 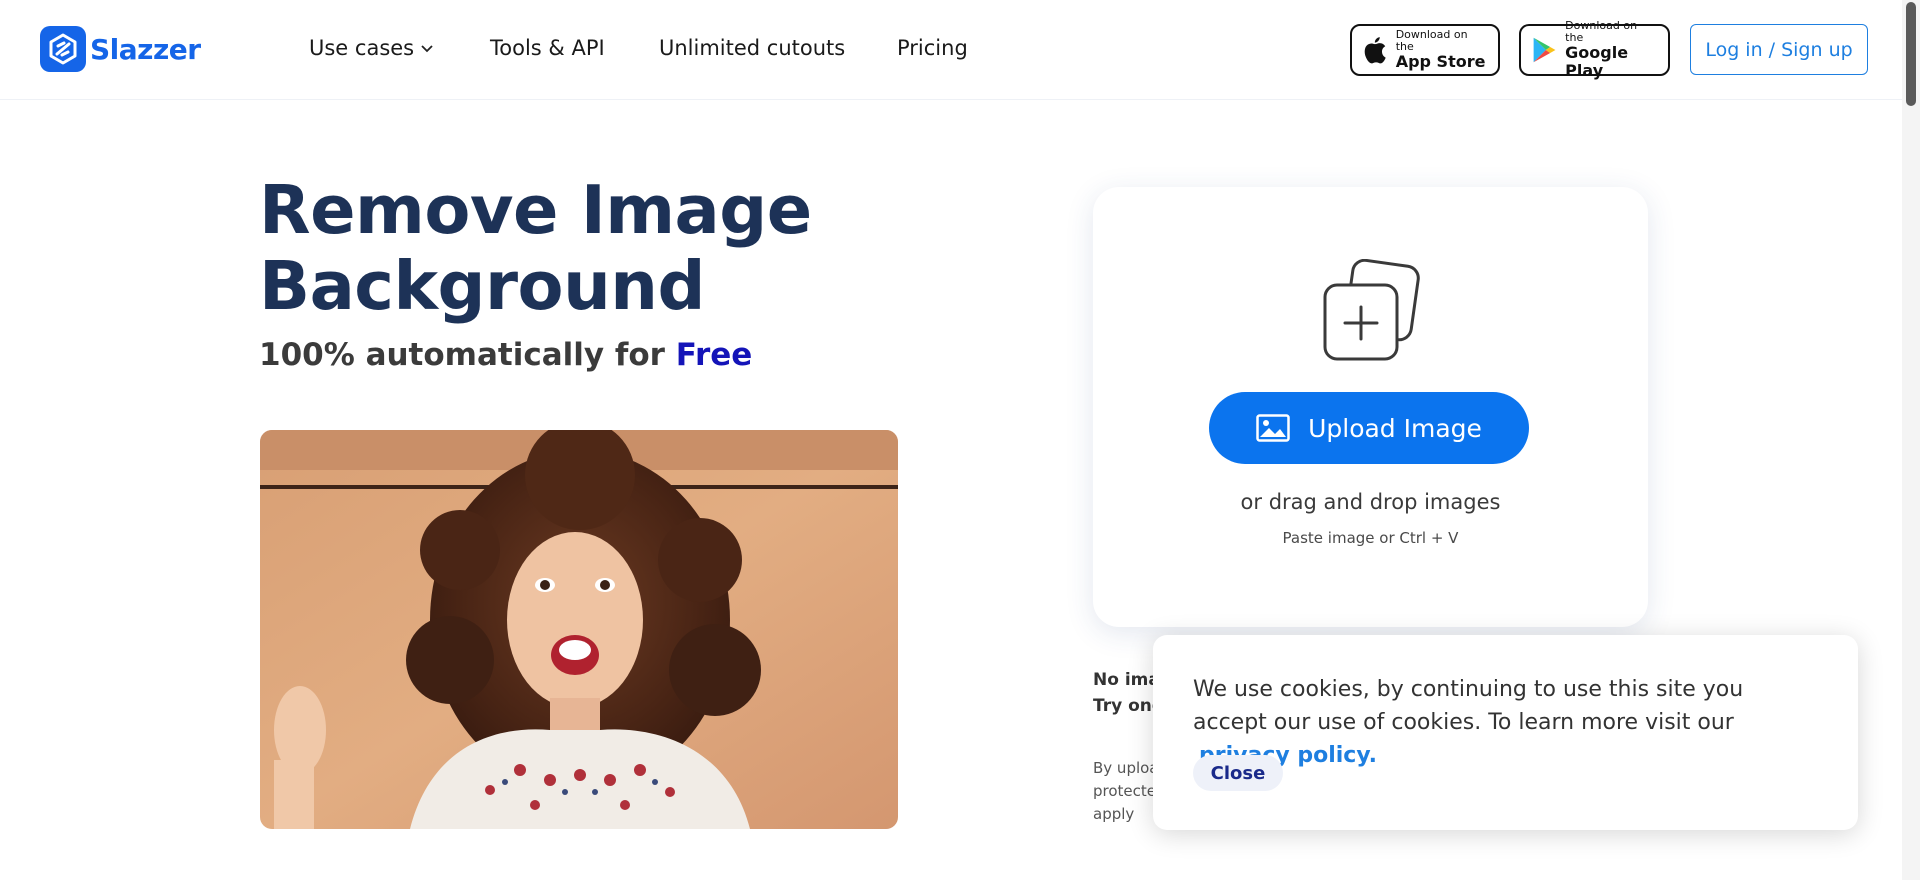 I want to click on nav-unlimited-cutouts: Unlimited cutouts, so click(x=752, y=48).